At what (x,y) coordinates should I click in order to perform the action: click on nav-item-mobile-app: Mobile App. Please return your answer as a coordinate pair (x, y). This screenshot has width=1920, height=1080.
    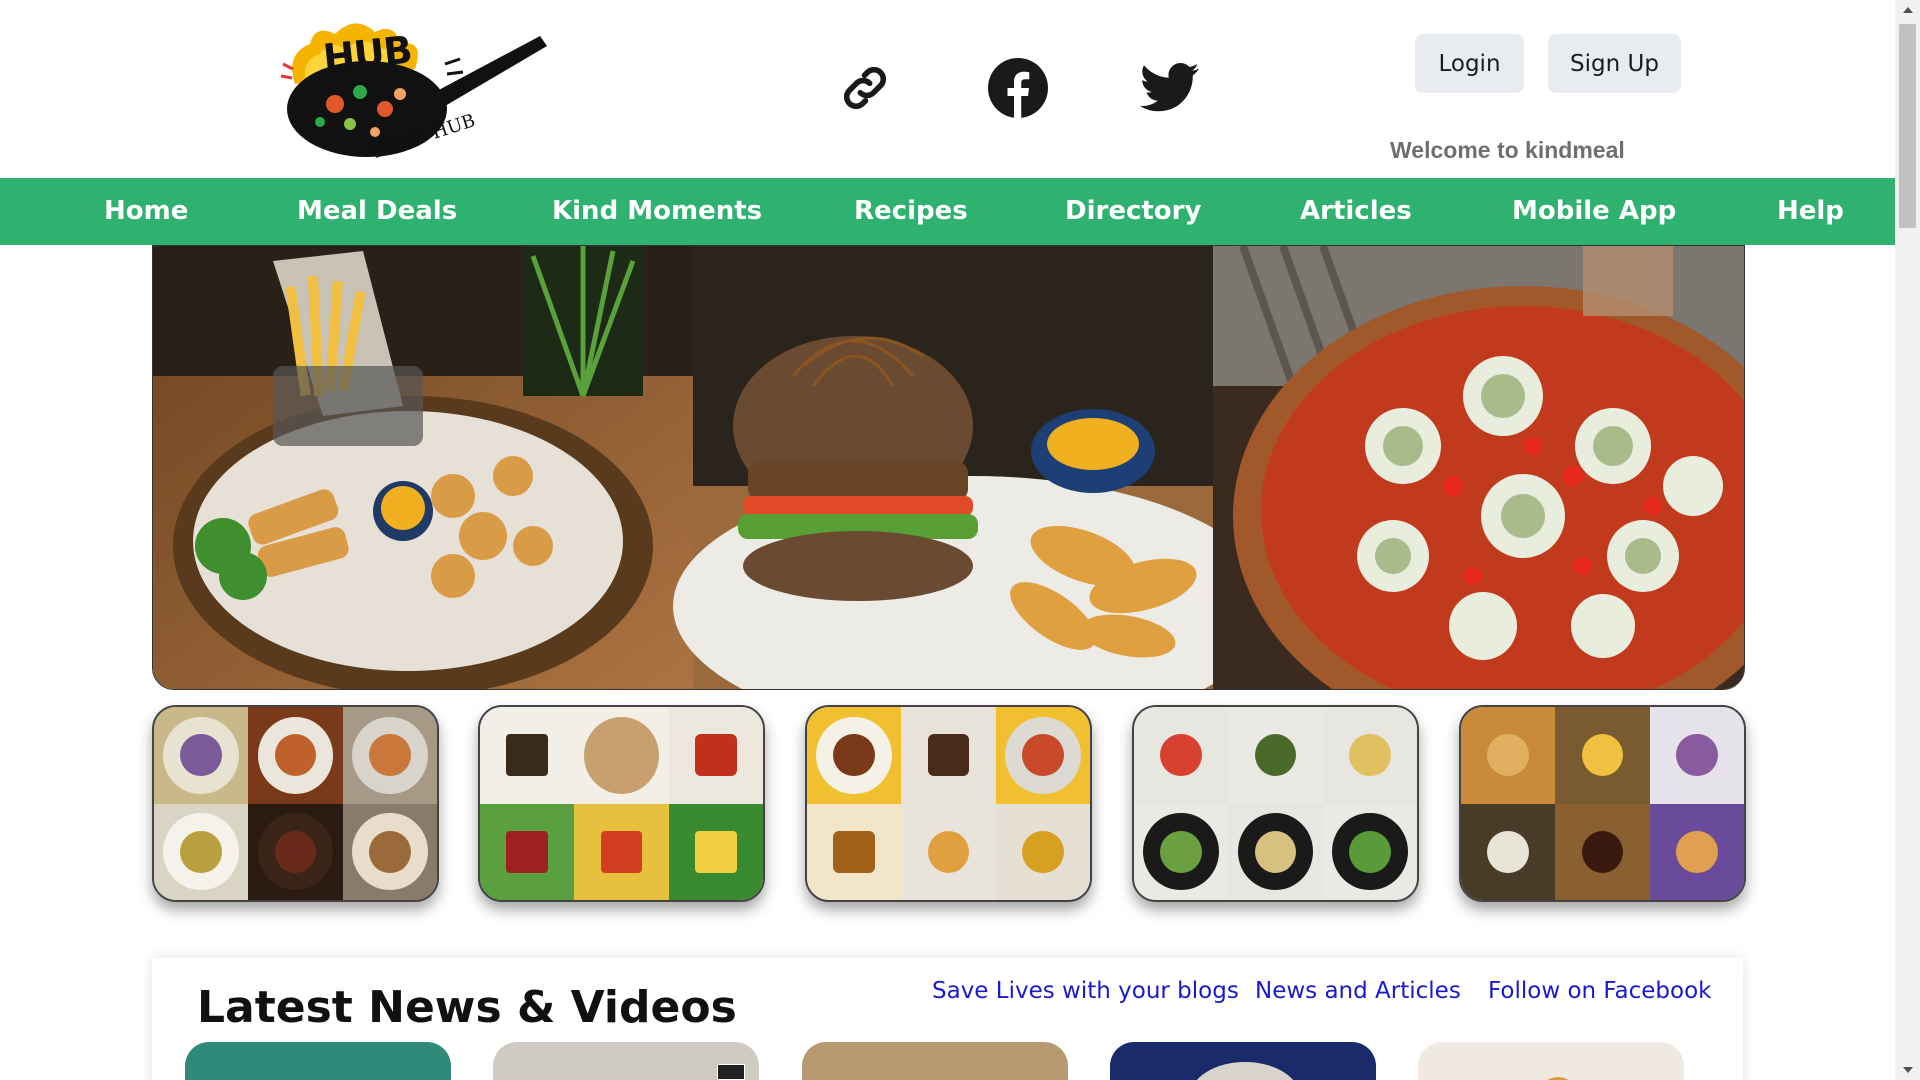
    Looking at the image, I should click on (1594, 211).